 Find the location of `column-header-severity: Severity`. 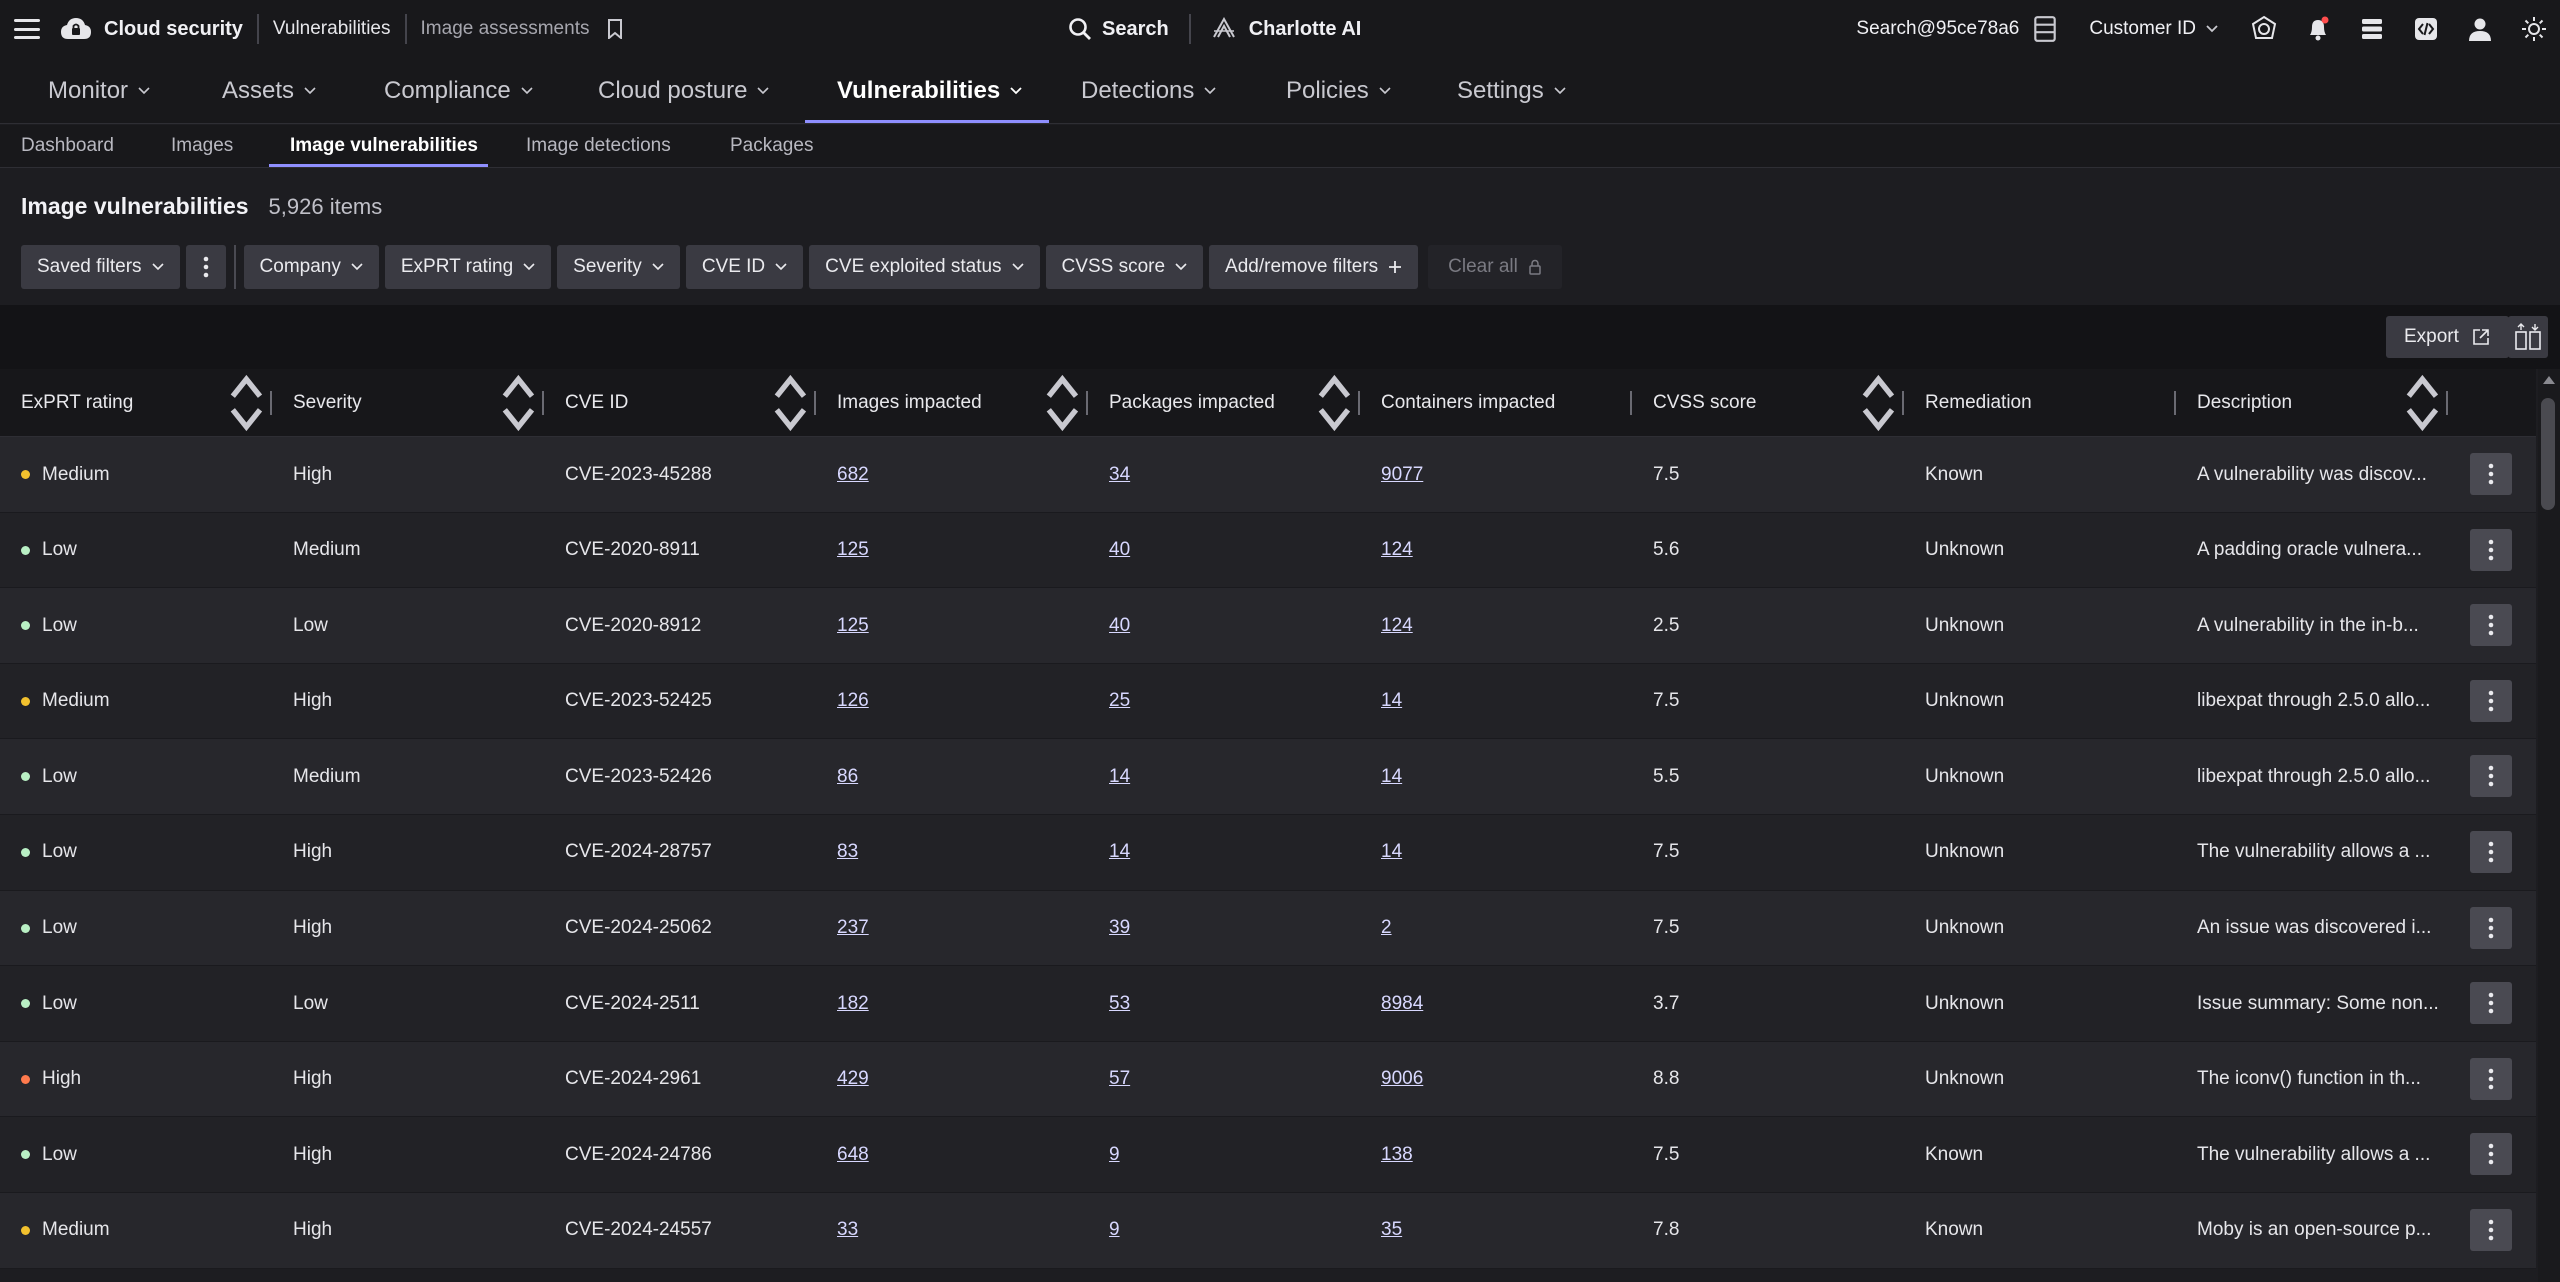

column-header-severity: Severity is located at coordinates (327, 403).